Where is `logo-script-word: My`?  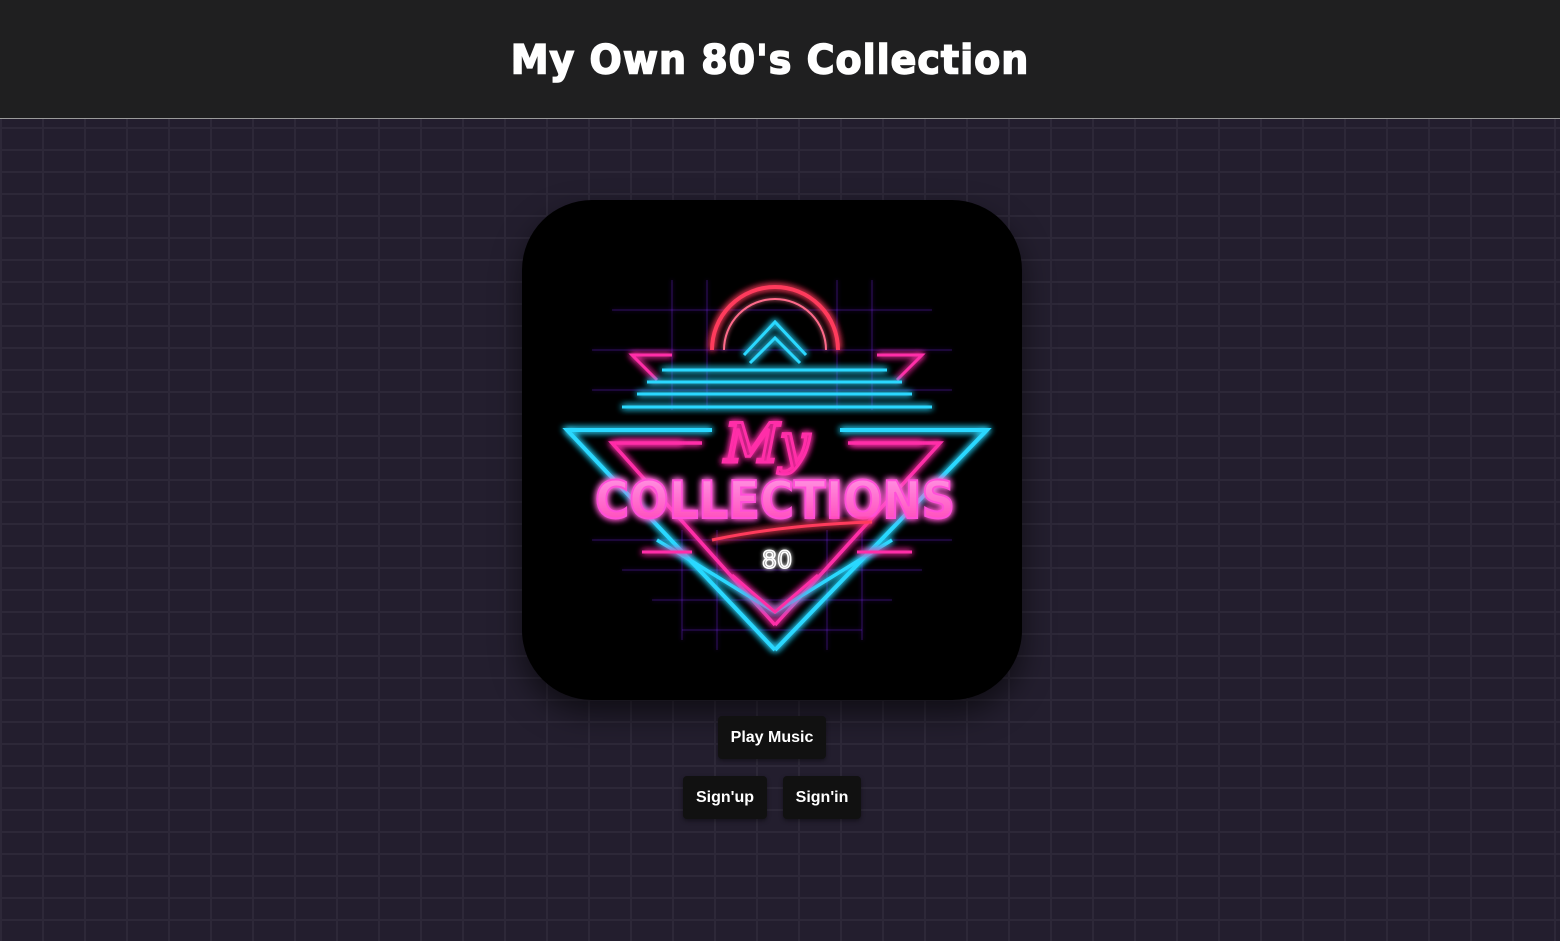 logo-script-word: My is located at coordinates (767, 443).